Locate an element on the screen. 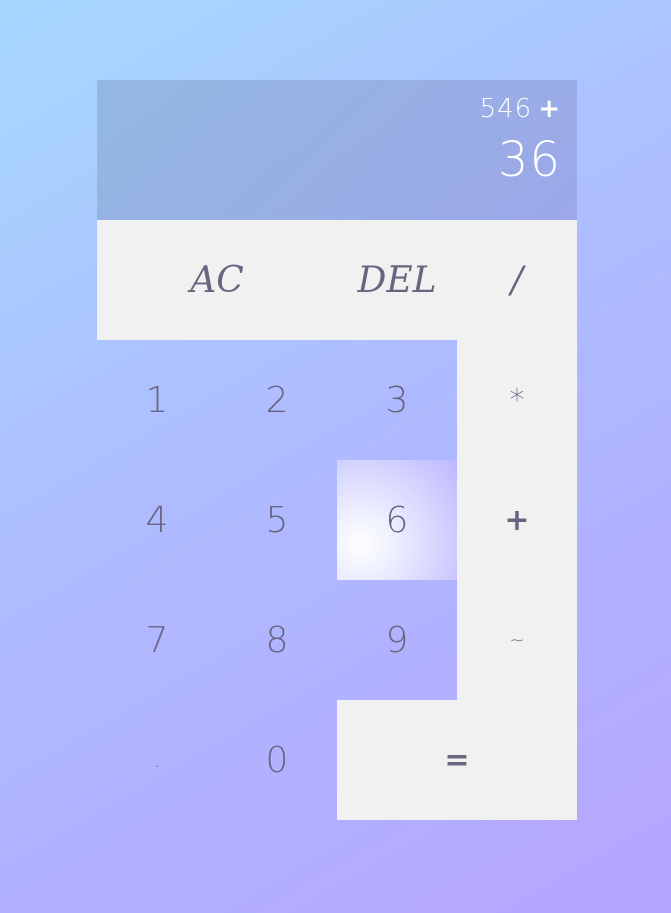  digit-0-button: 0 is located at coordinates (277, 760).